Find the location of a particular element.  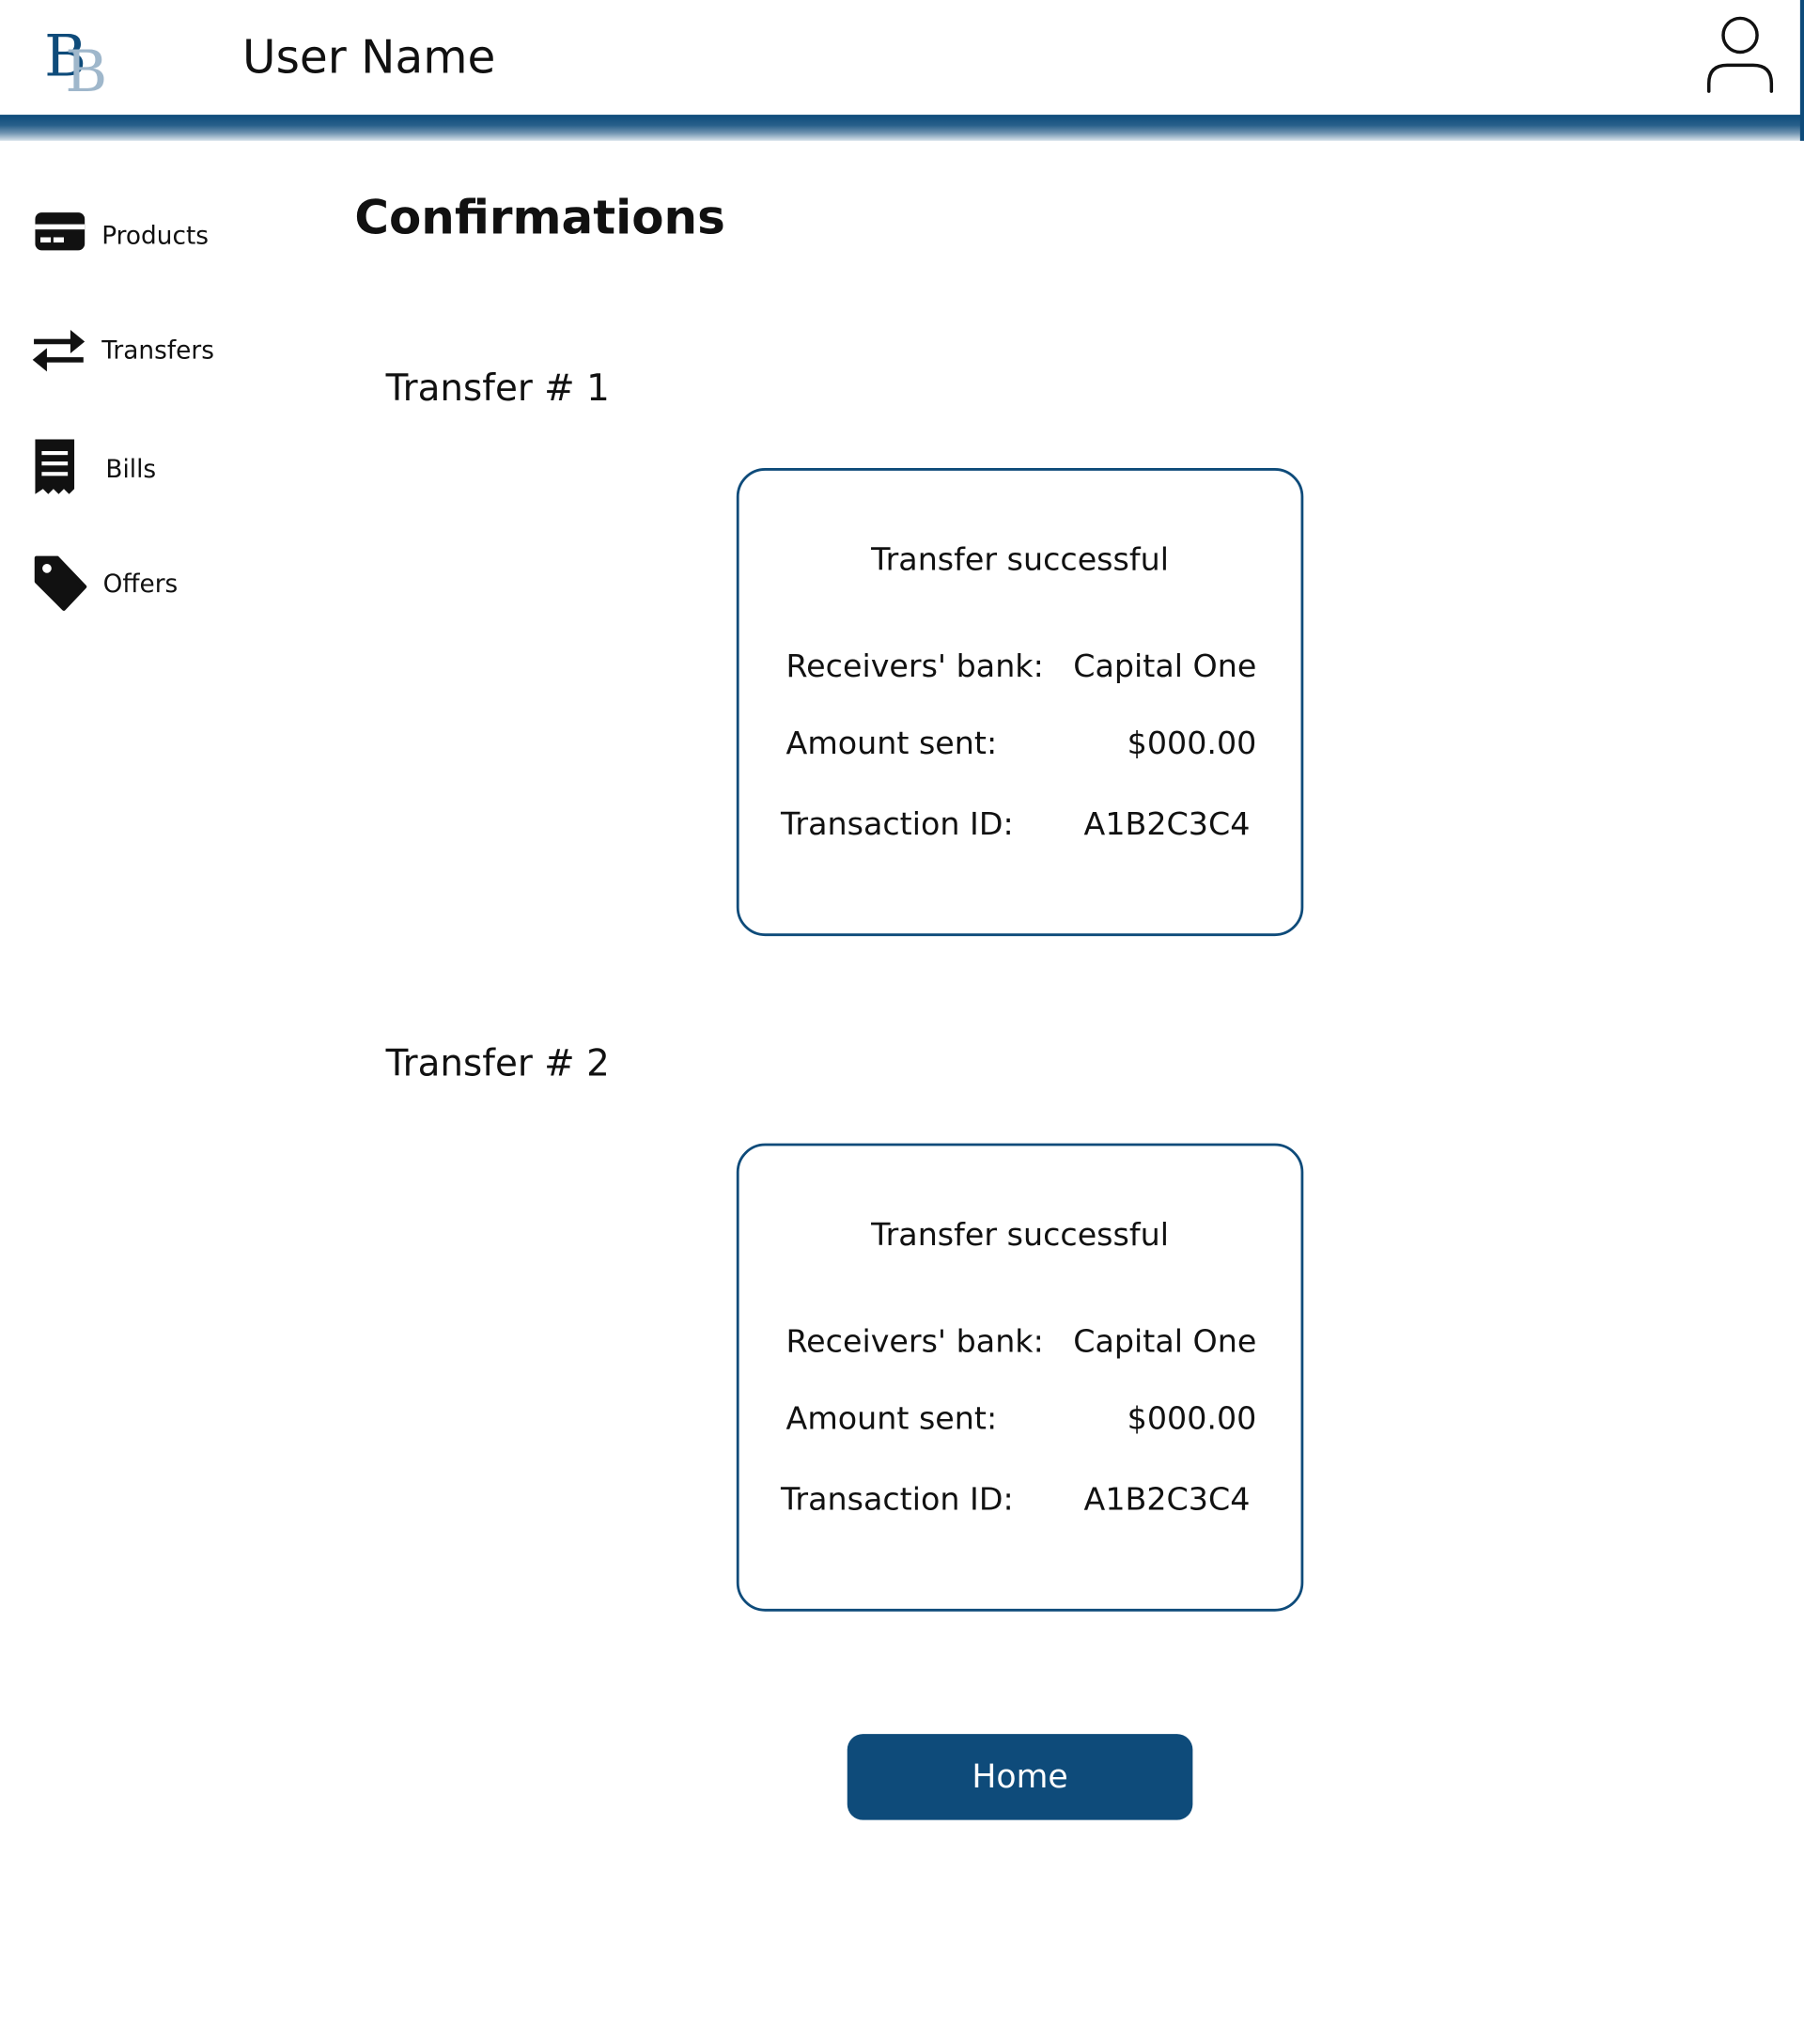

sidebar-item-label: Offers is located at coordinates (140, 584).